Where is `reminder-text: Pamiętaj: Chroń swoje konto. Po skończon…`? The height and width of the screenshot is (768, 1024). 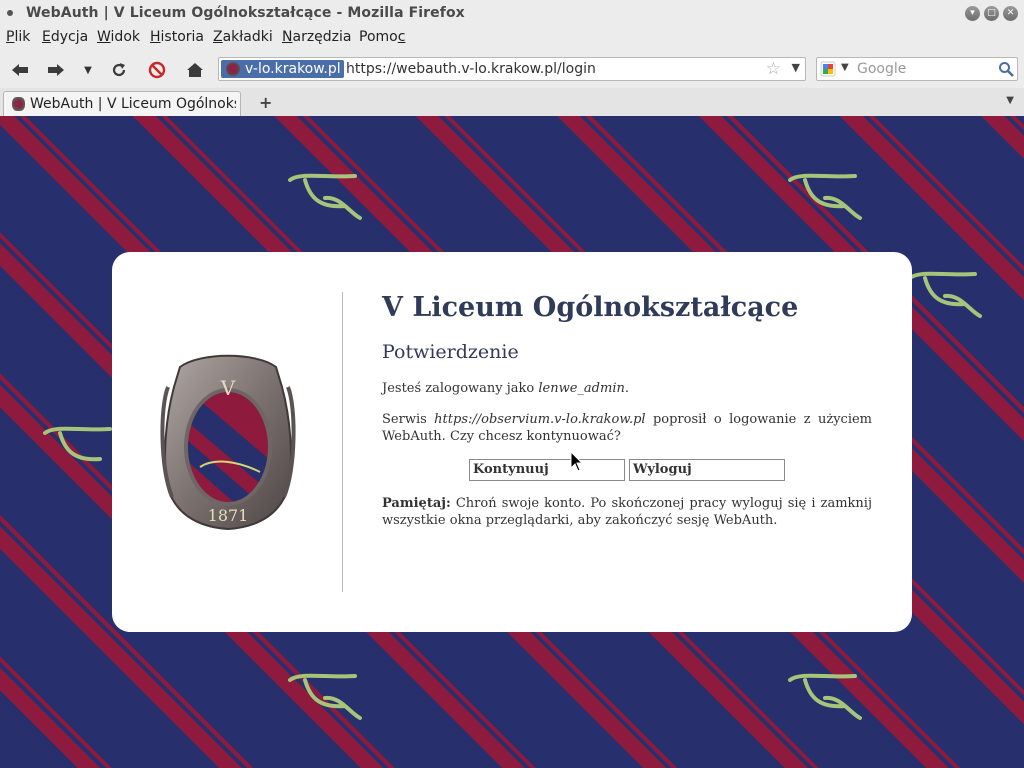 reminder-text: Pamiętaj: Chroń swoje konto. Po skończon… is located at coordinates (627, 512).